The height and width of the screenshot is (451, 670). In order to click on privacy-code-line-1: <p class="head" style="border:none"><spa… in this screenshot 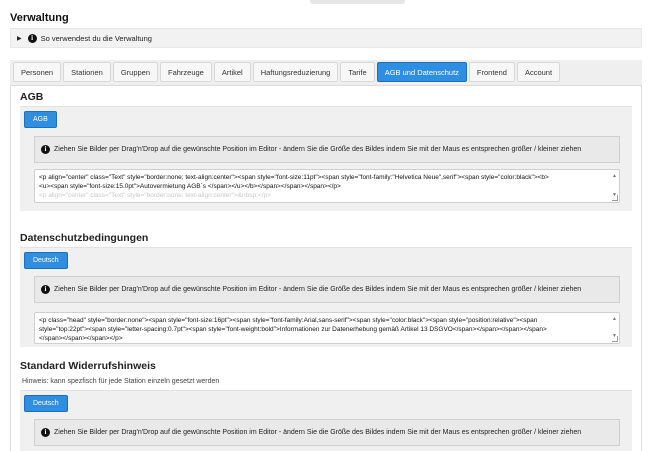, I will do `click(288, 320)`.